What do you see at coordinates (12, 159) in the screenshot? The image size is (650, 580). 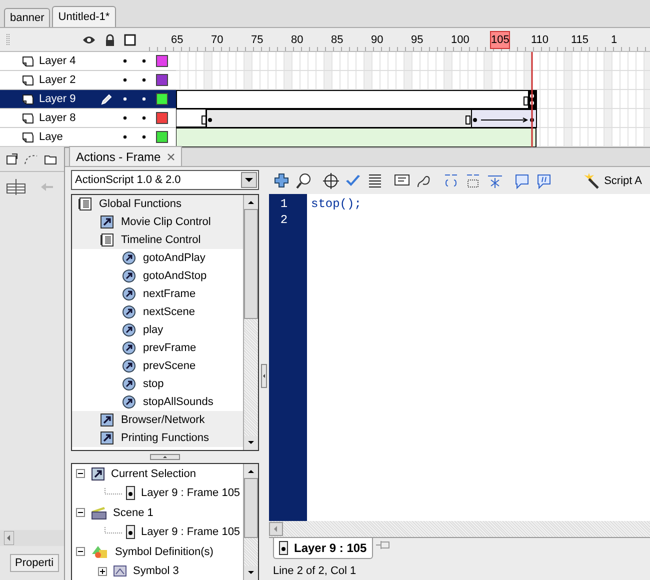 I see `new-layer-icon` at bounding box center [12, 159].